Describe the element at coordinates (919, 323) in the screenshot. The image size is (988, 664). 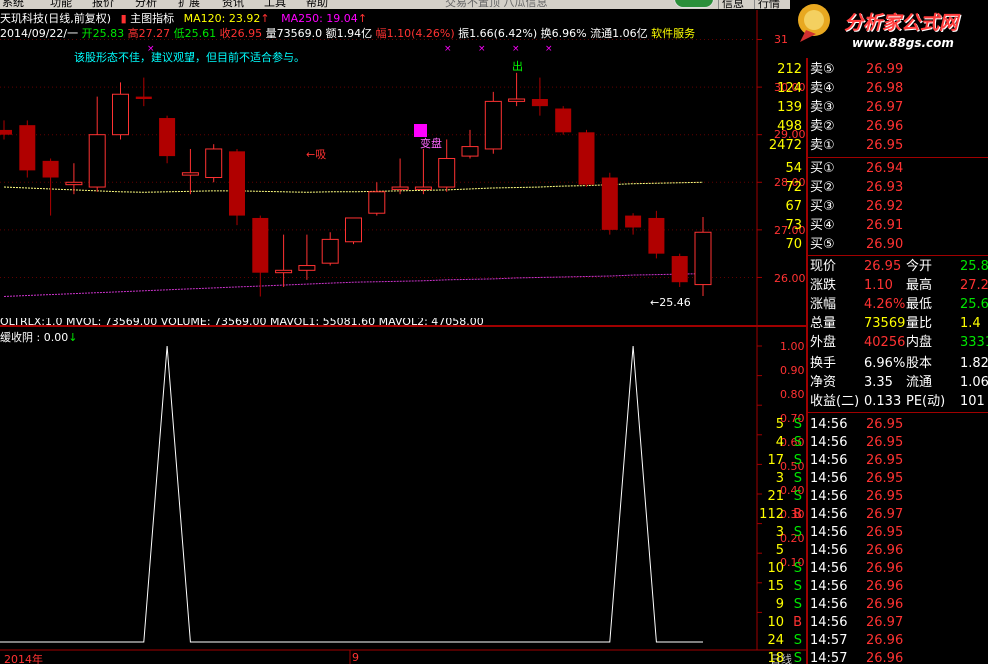
I see `stat-label: 量比` at that location.